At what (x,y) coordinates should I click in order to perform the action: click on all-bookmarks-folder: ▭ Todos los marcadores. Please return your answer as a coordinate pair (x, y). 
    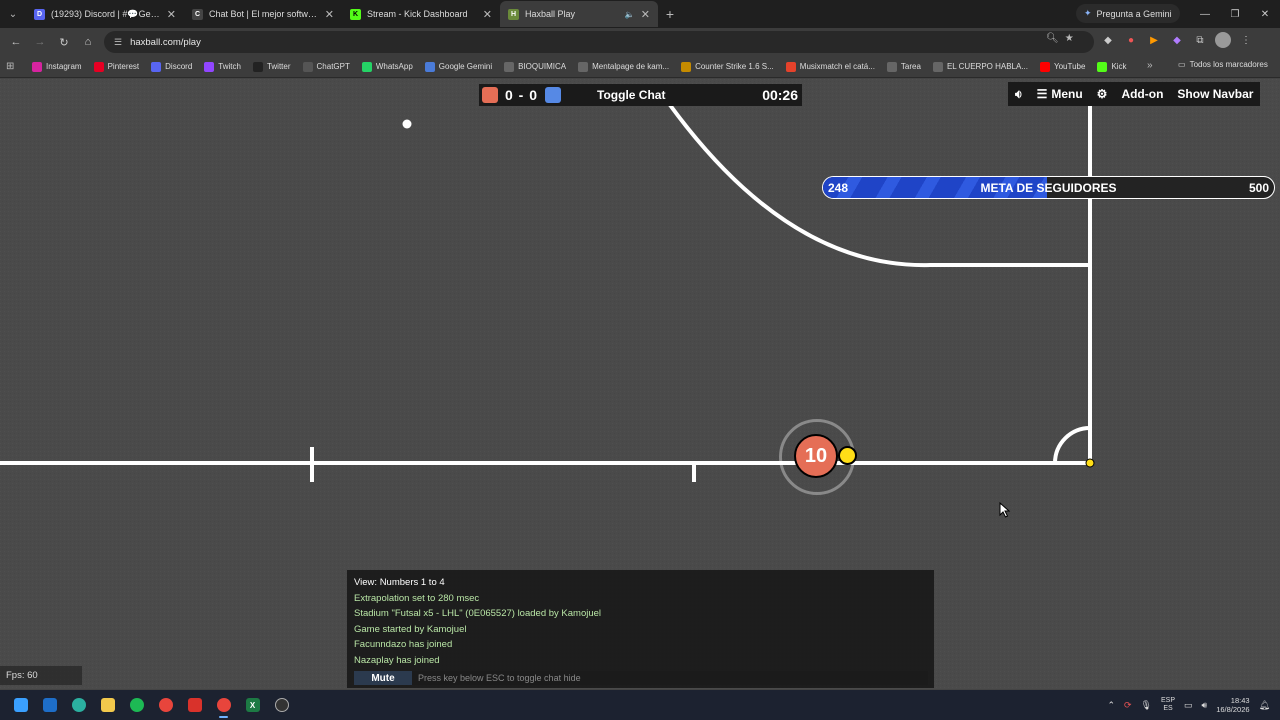
    Looking at the image, I should click on (1223, 64).